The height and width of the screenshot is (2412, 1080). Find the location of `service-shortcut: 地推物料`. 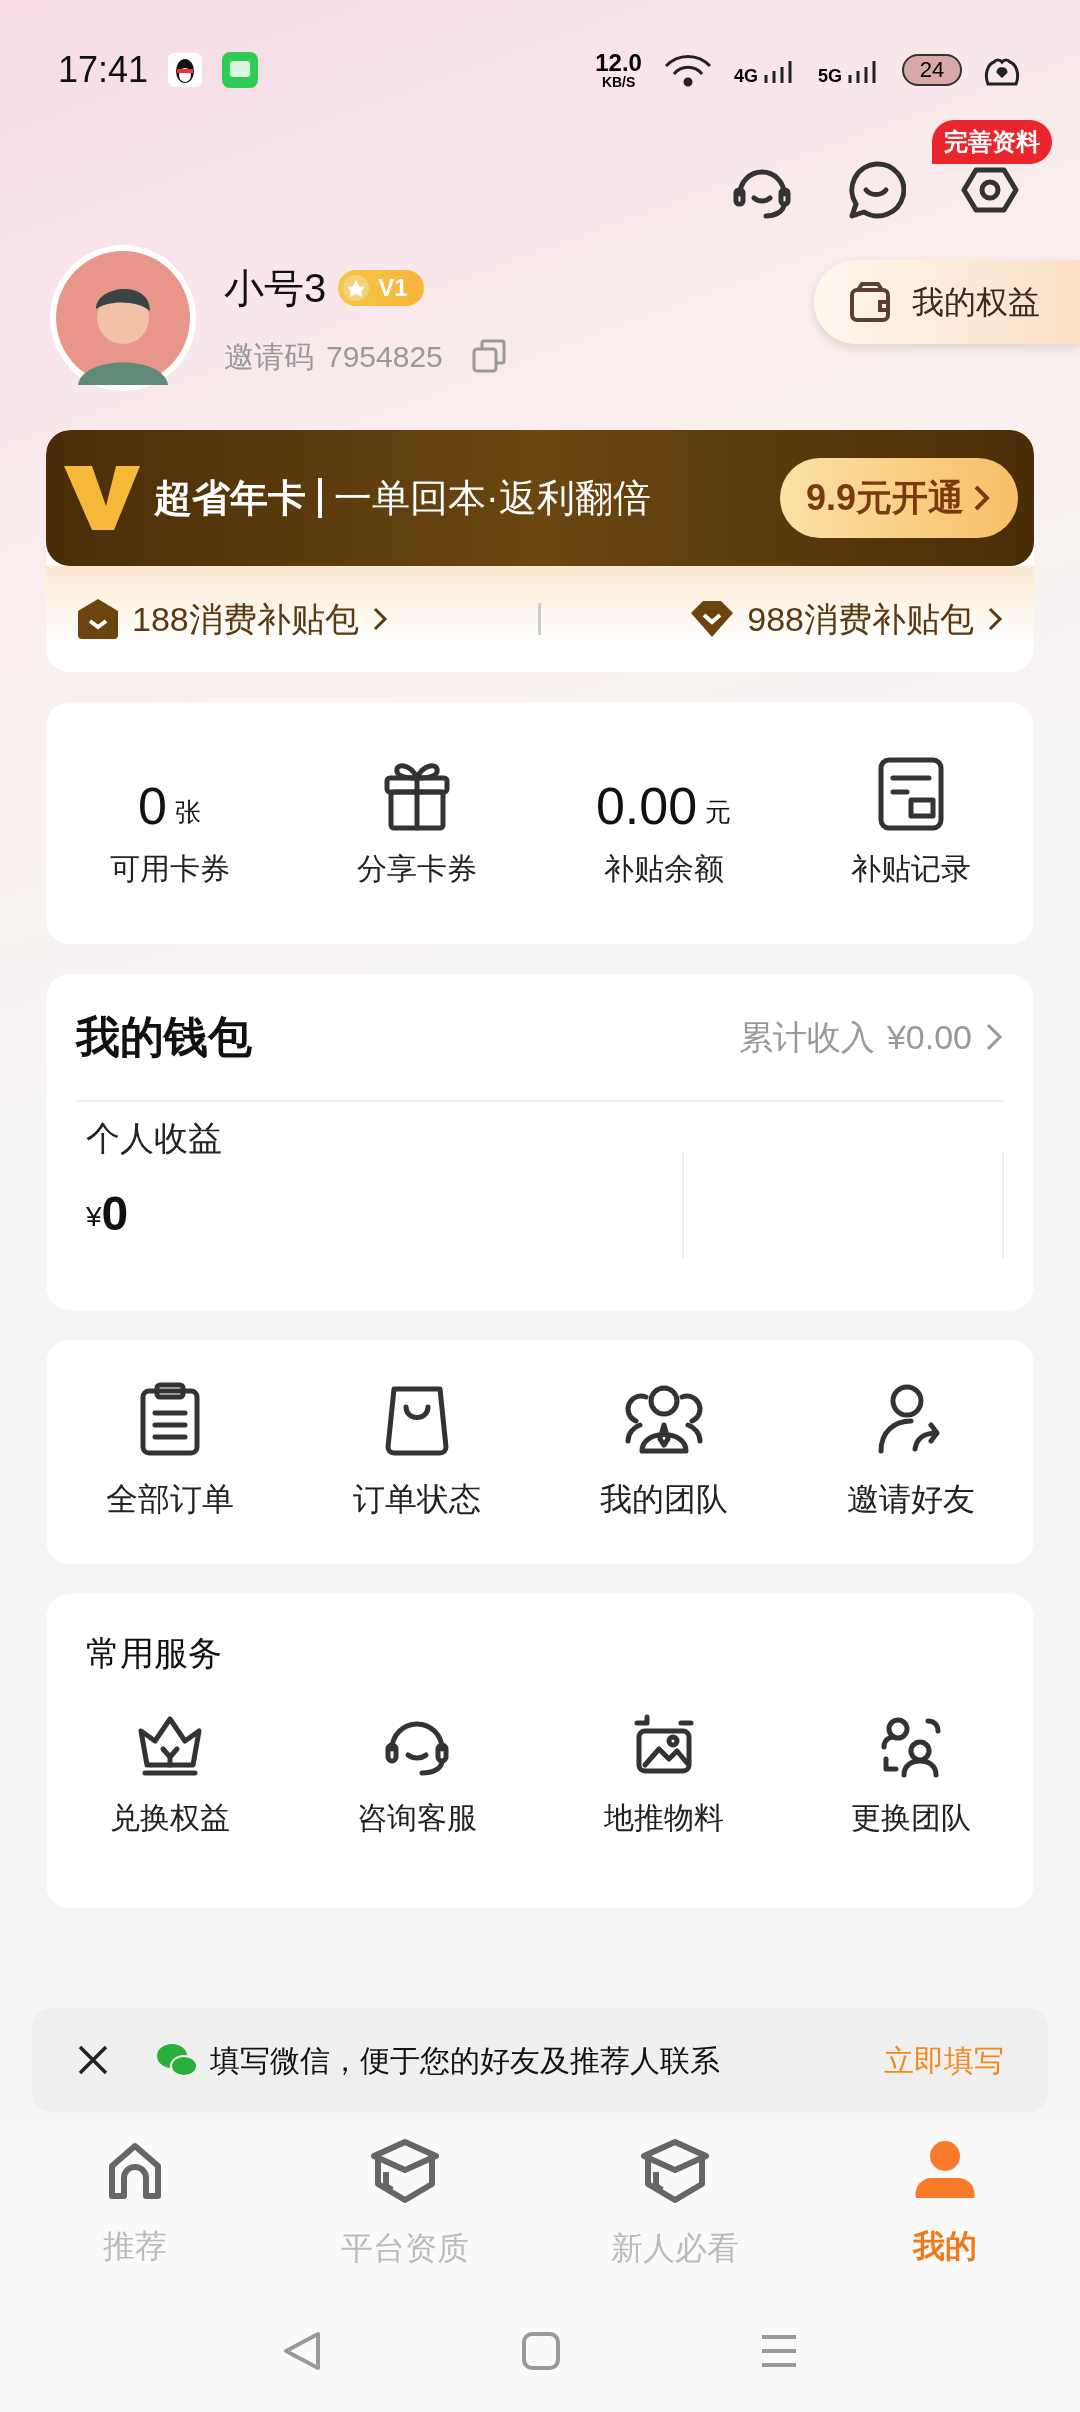

service-shortcut: 地推物料 is located at coordinates (663, 1776).